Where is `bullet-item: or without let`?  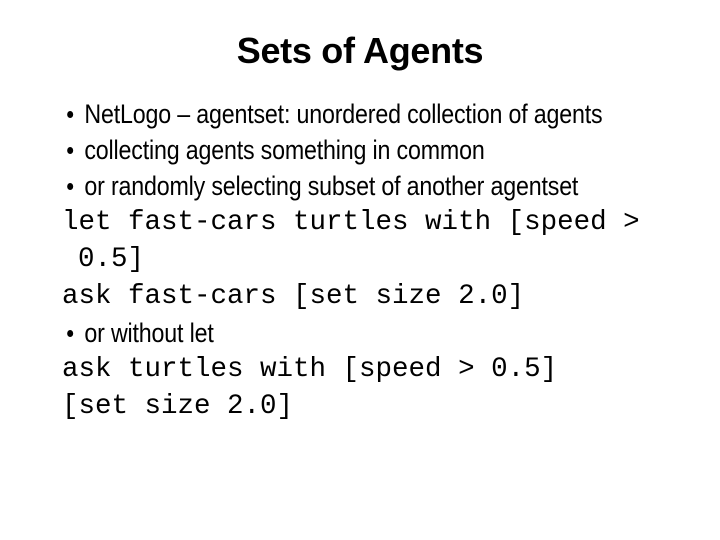
bullet-item: or without let is located at coordinates (382, 333).